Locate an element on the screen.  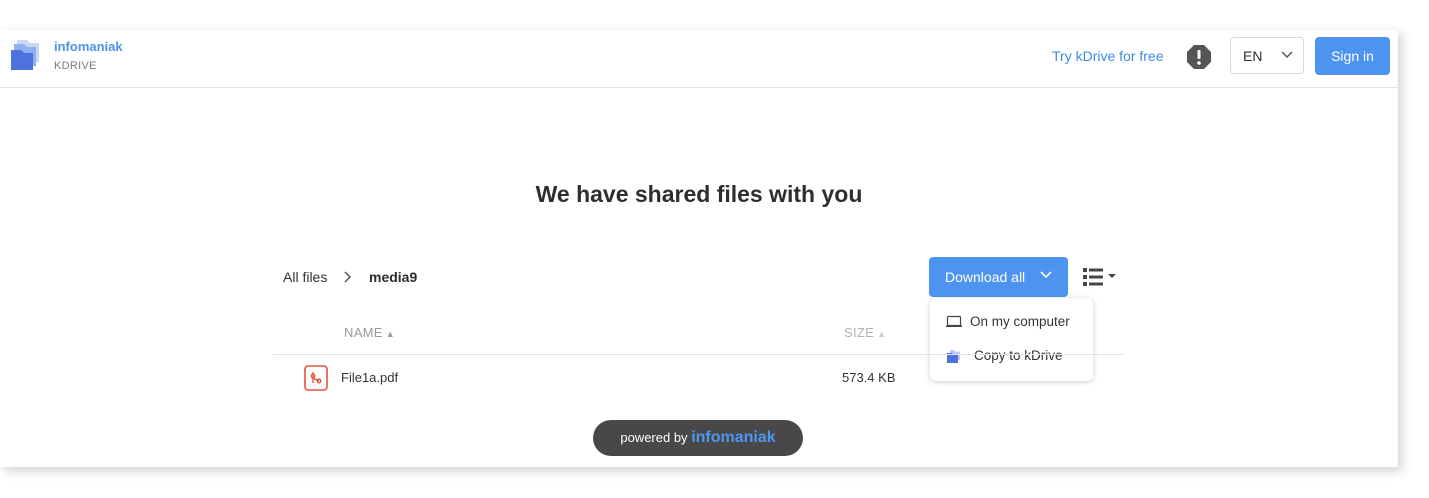
menu-item-on-my-computer: On my computer is located at coordinates (1011, 322).